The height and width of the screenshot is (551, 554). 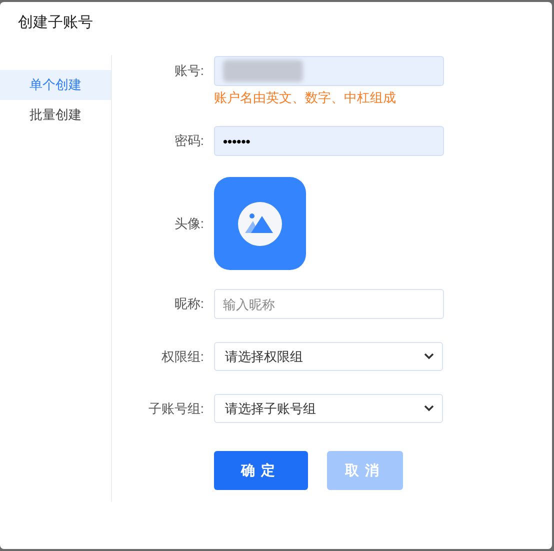 I want to click on dialog-title: 创建子账号, so click(x=55, y=22).